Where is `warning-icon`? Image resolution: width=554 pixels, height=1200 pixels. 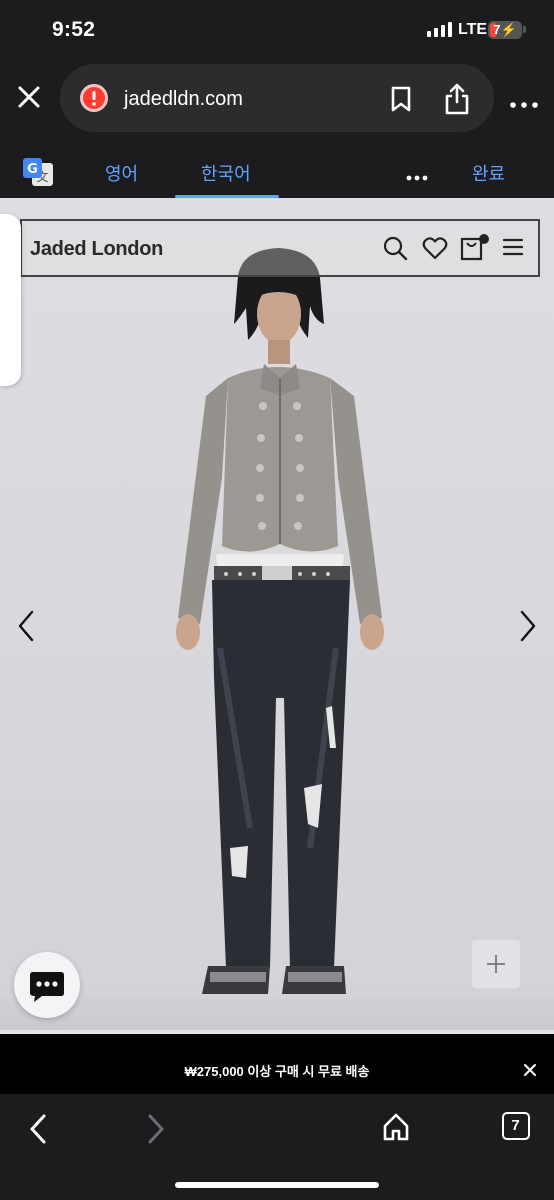
warning-icon is located at coordinates (94, 98).